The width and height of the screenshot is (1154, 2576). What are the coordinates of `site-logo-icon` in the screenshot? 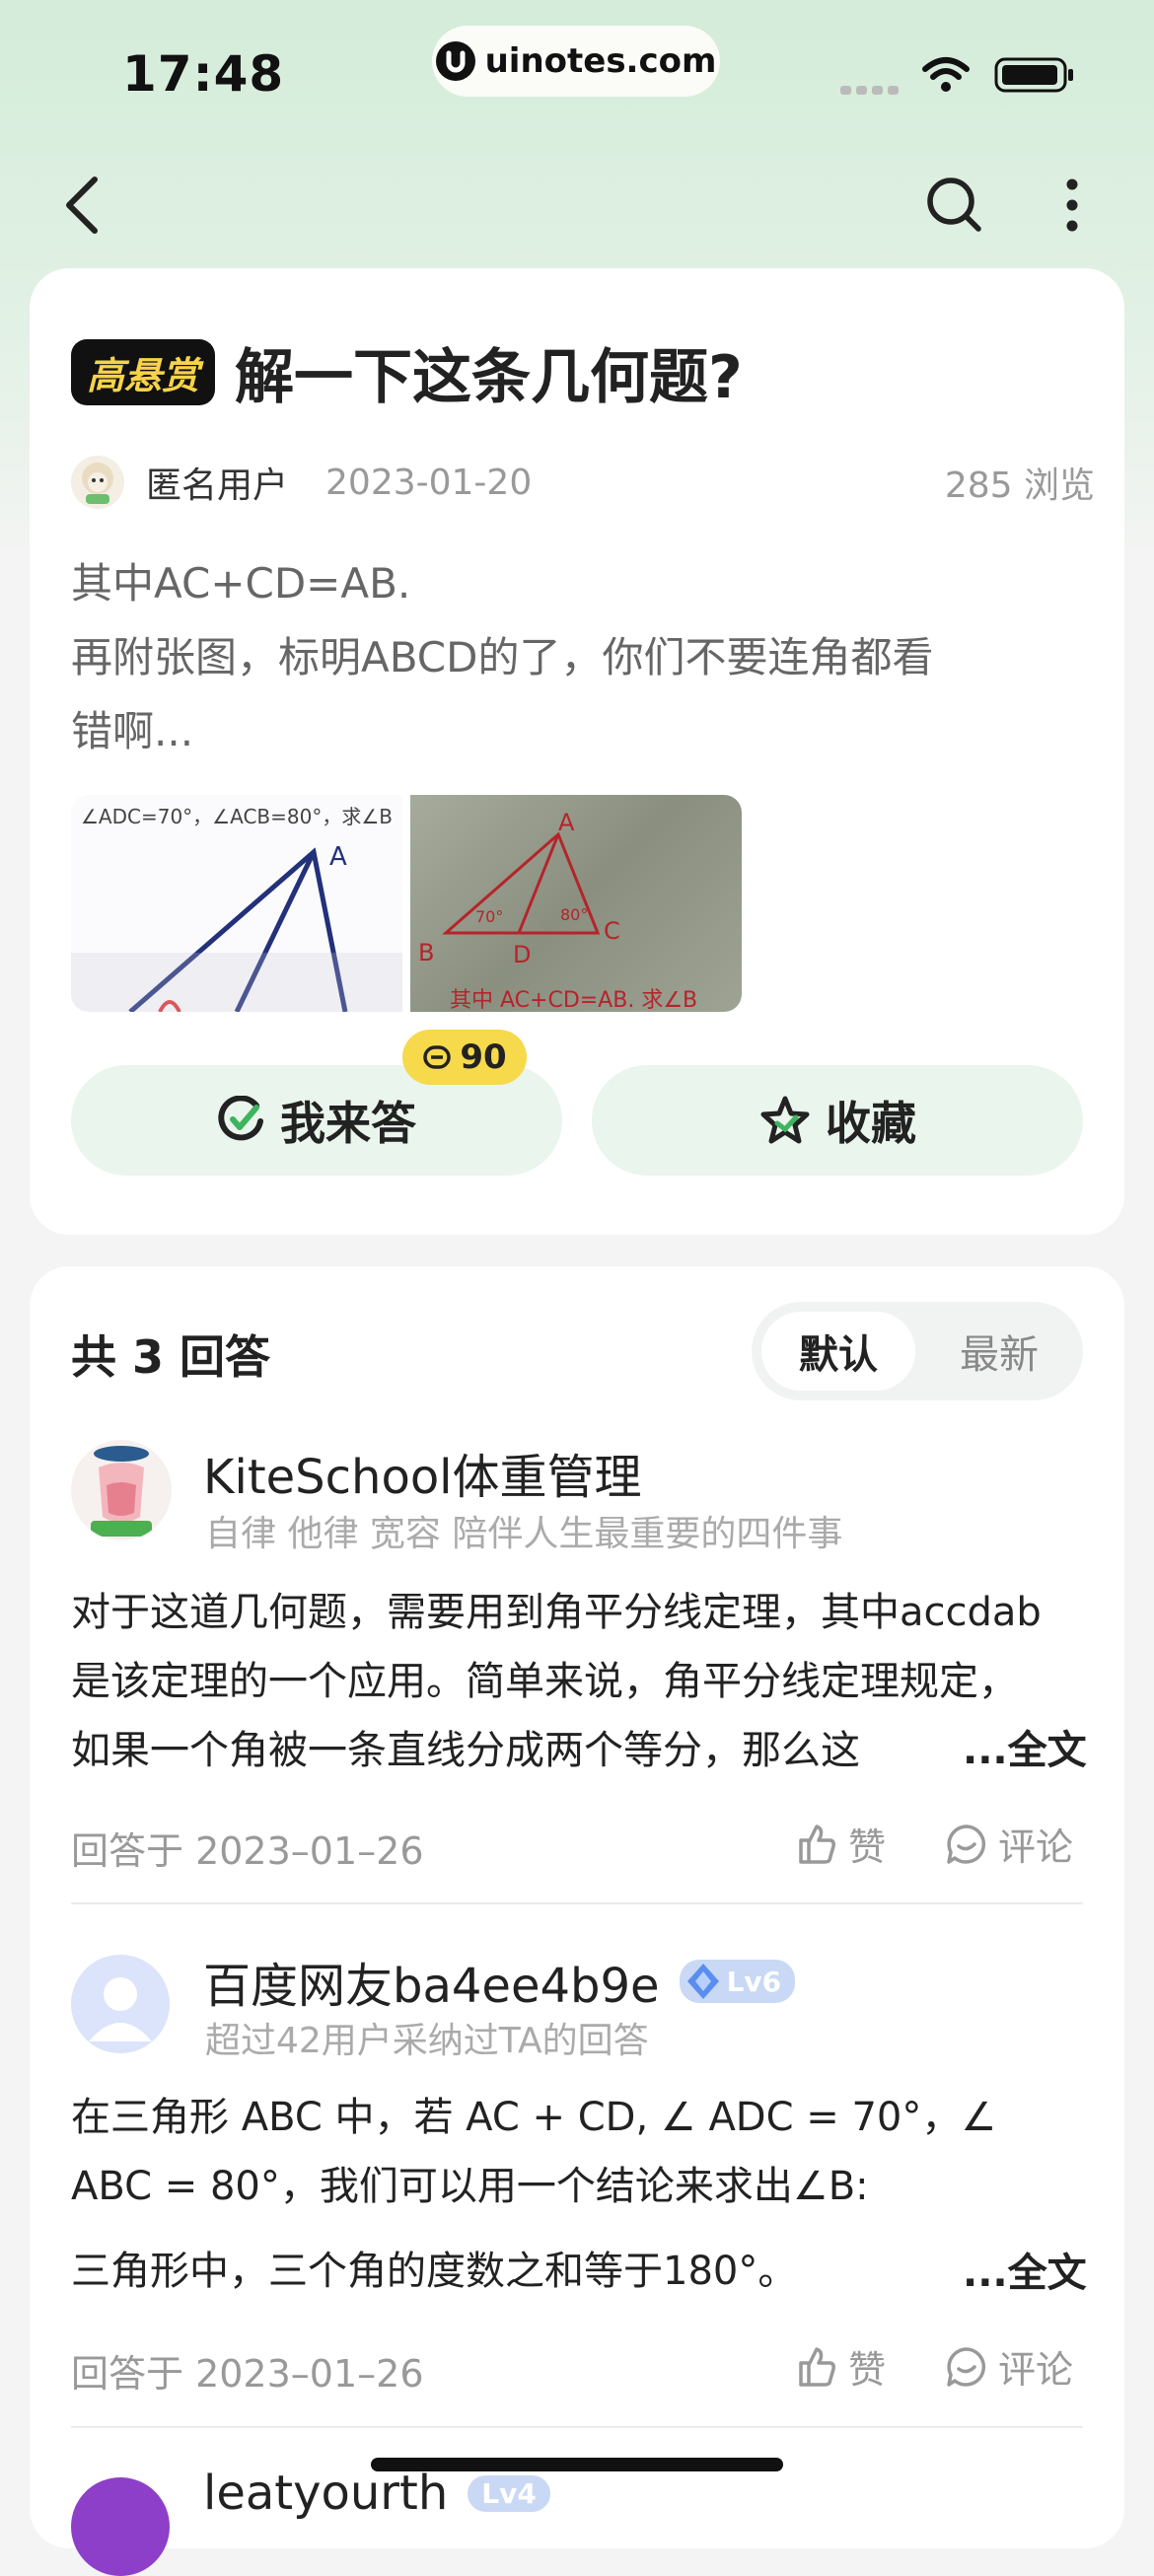 It's located at (455, 61).